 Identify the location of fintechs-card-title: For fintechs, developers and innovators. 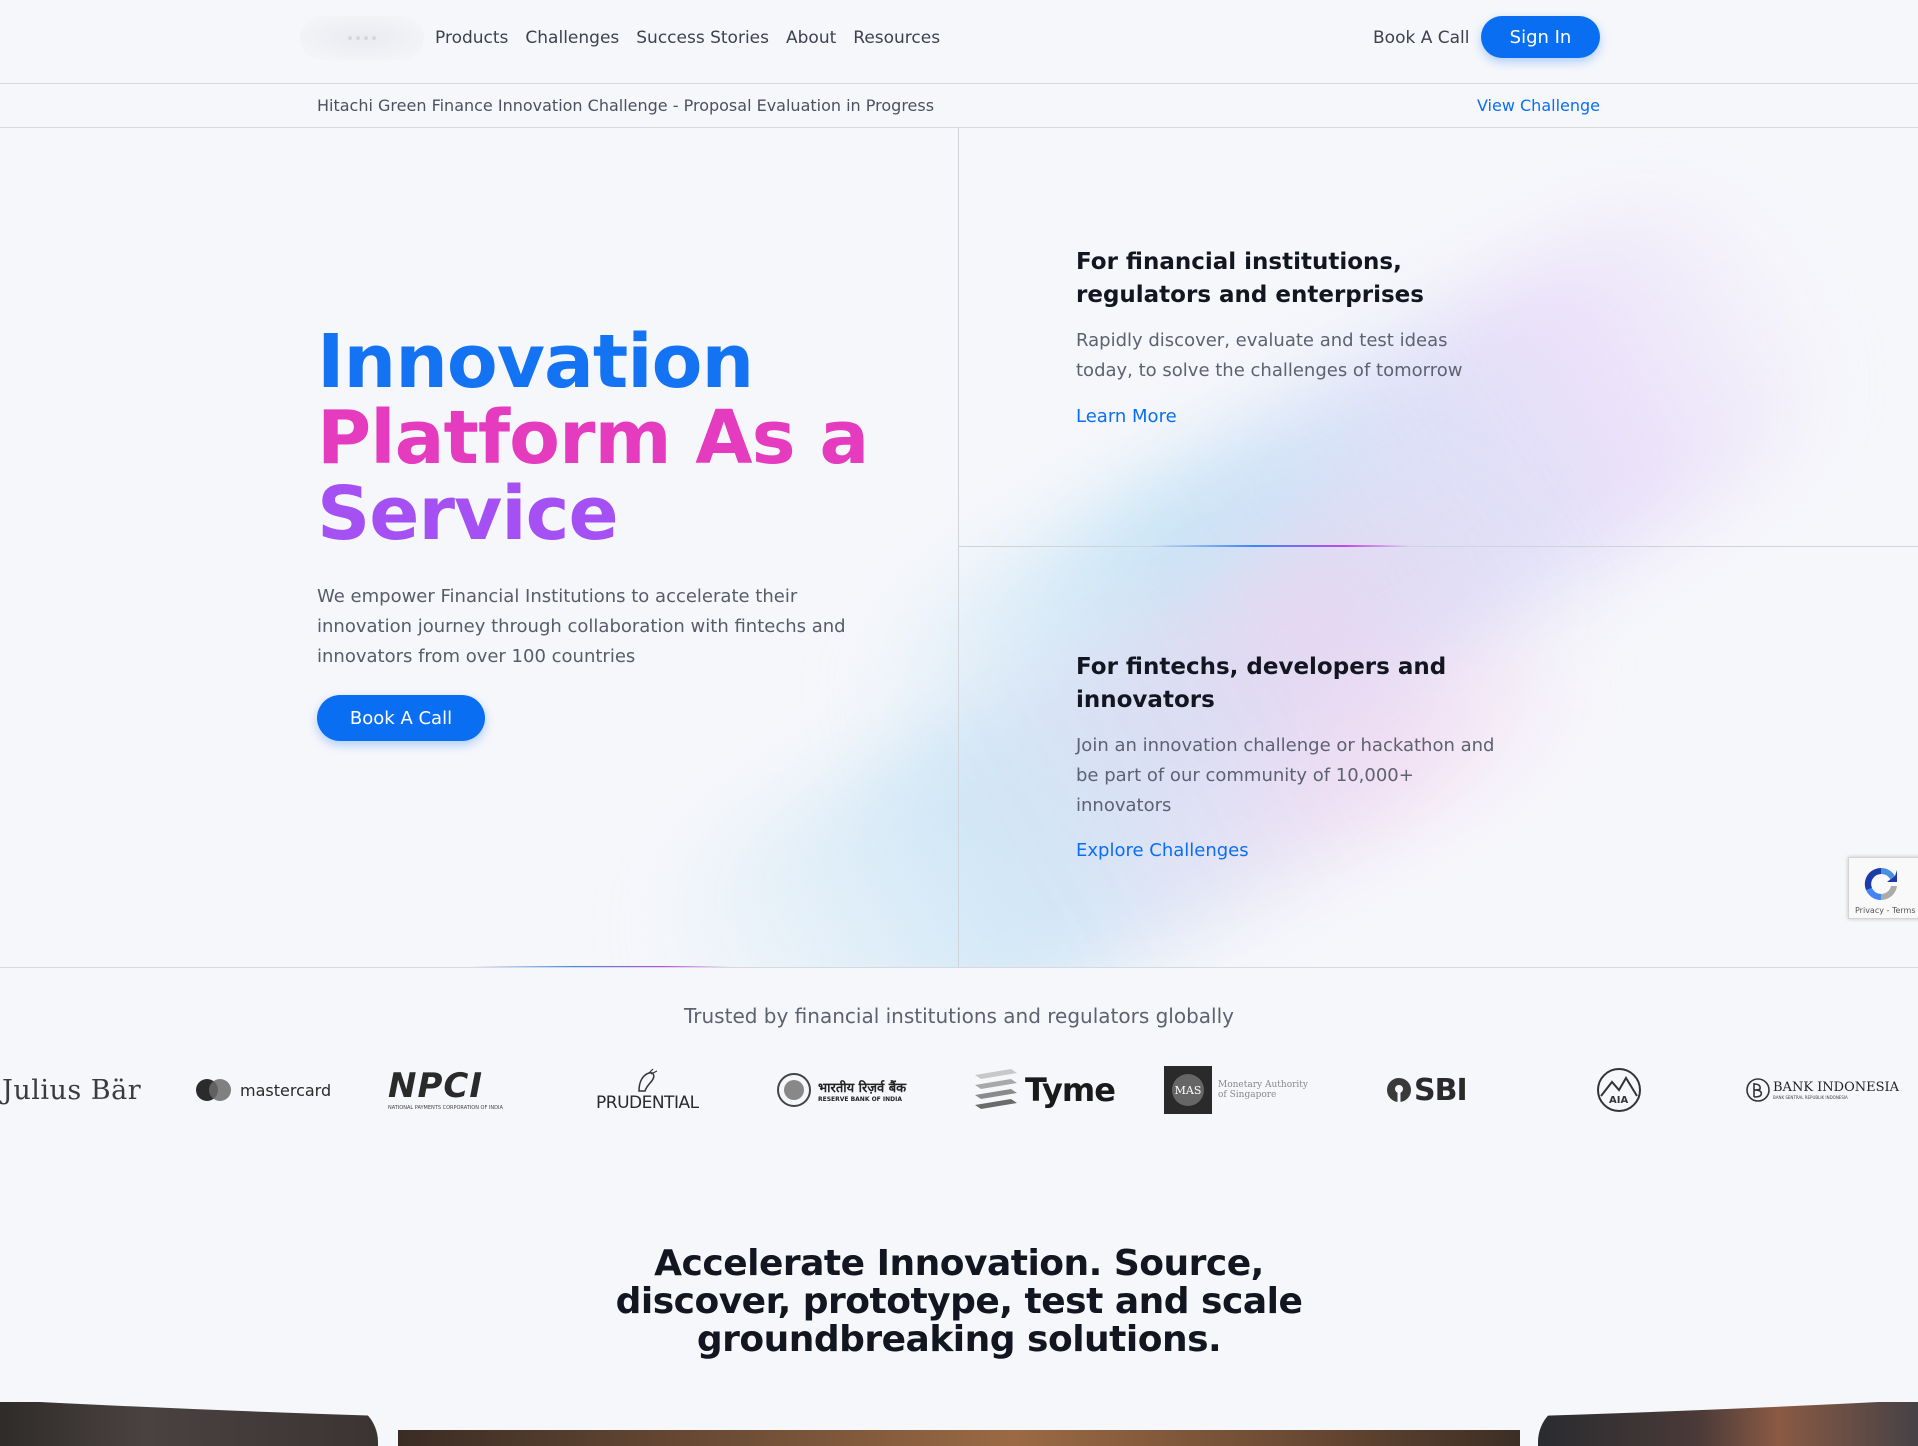
(1261, 683).